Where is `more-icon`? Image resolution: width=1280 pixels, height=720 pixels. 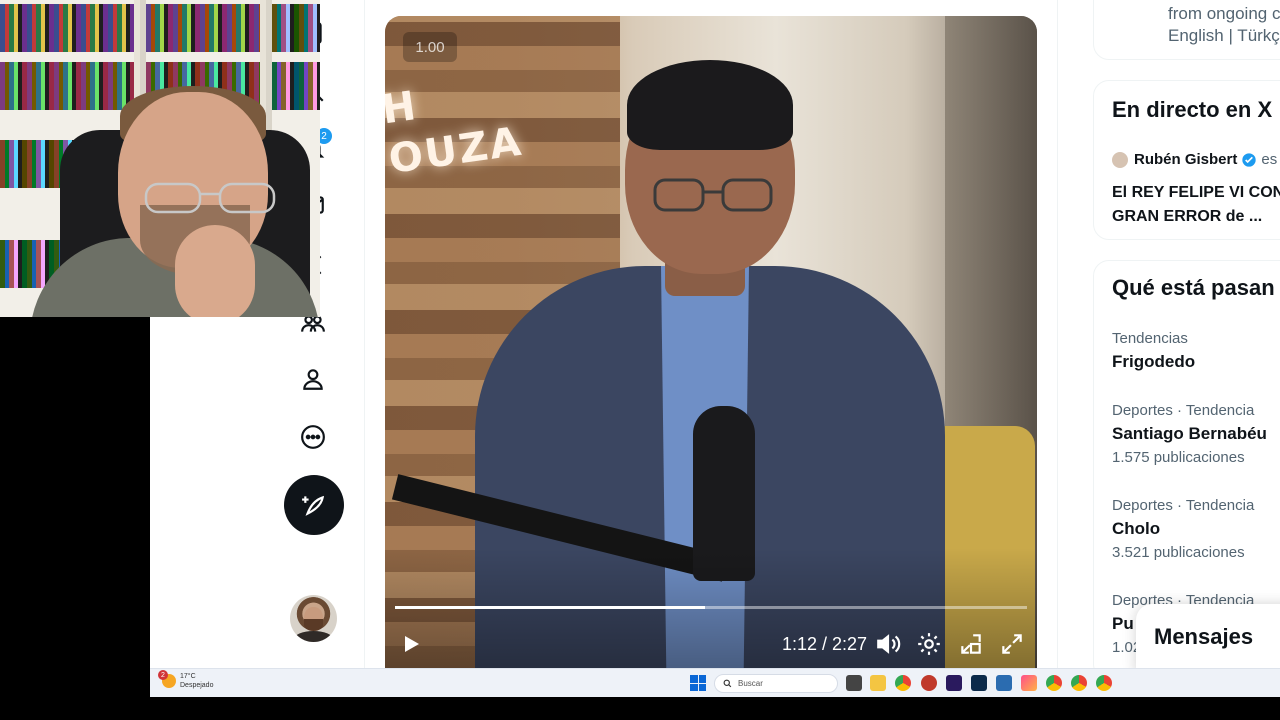
more-icon is located at coordinates (313, 437).